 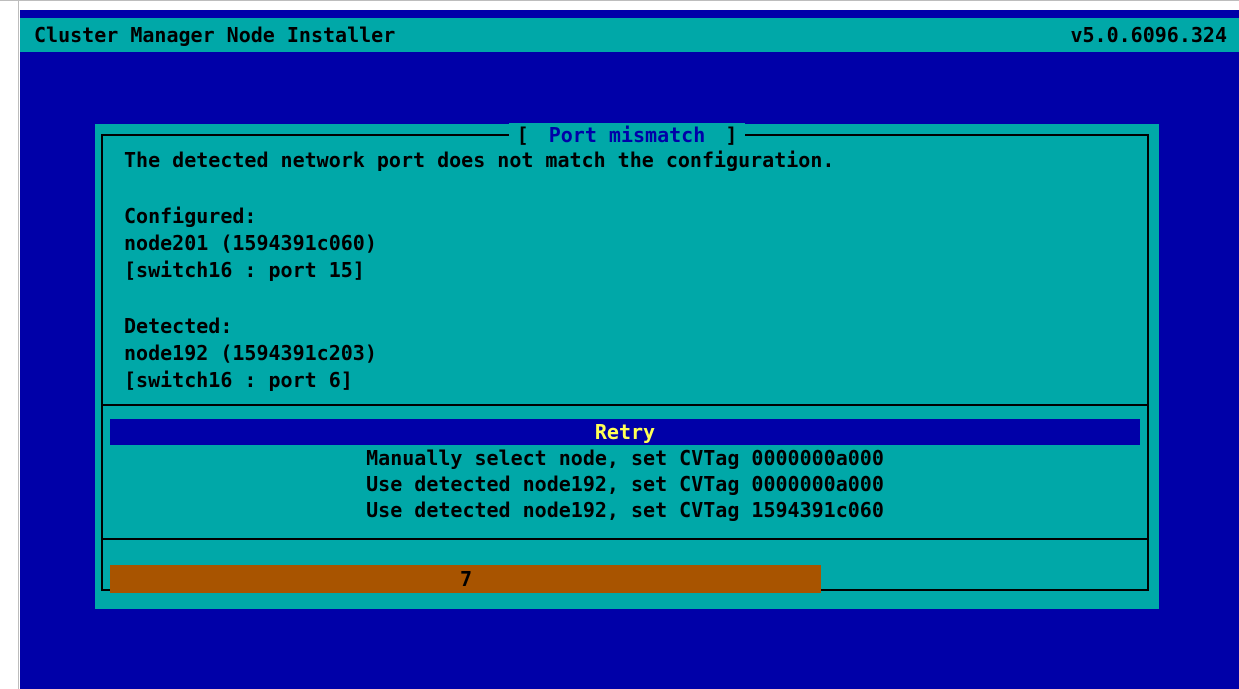 What do you see at coordinates (238, 380) in the screenshot?
I see `detected-port: [switch16 : port 6]` at bounding box center [238, 380].